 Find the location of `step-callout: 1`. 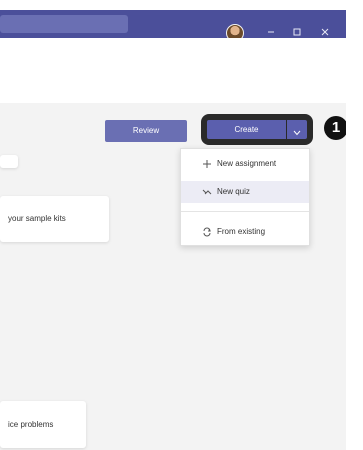

step-callout: 1 is located at coordinates (336, 128).